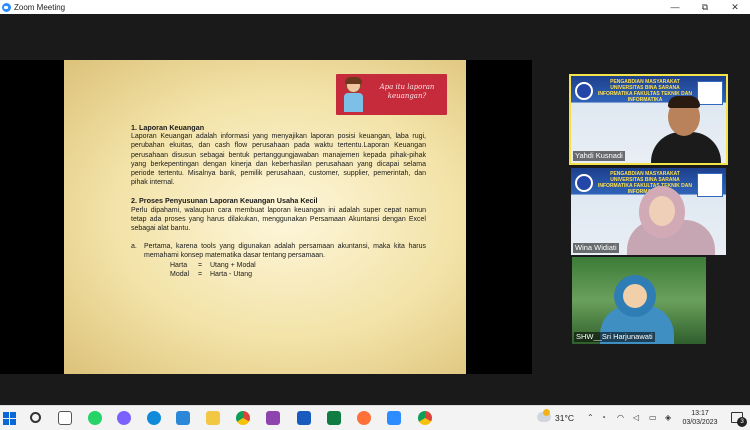  What do you see at coordinates (700, 422) in the screenshot?
I see `clock-date: 03/03/2023` at bounding box center [700, 422].